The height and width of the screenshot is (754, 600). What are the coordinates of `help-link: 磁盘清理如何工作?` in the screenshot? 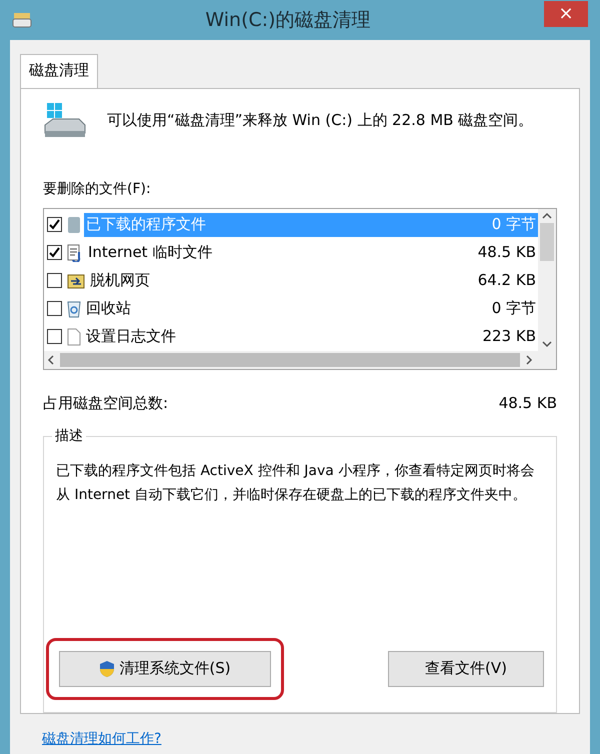 It's located at (102, 738).